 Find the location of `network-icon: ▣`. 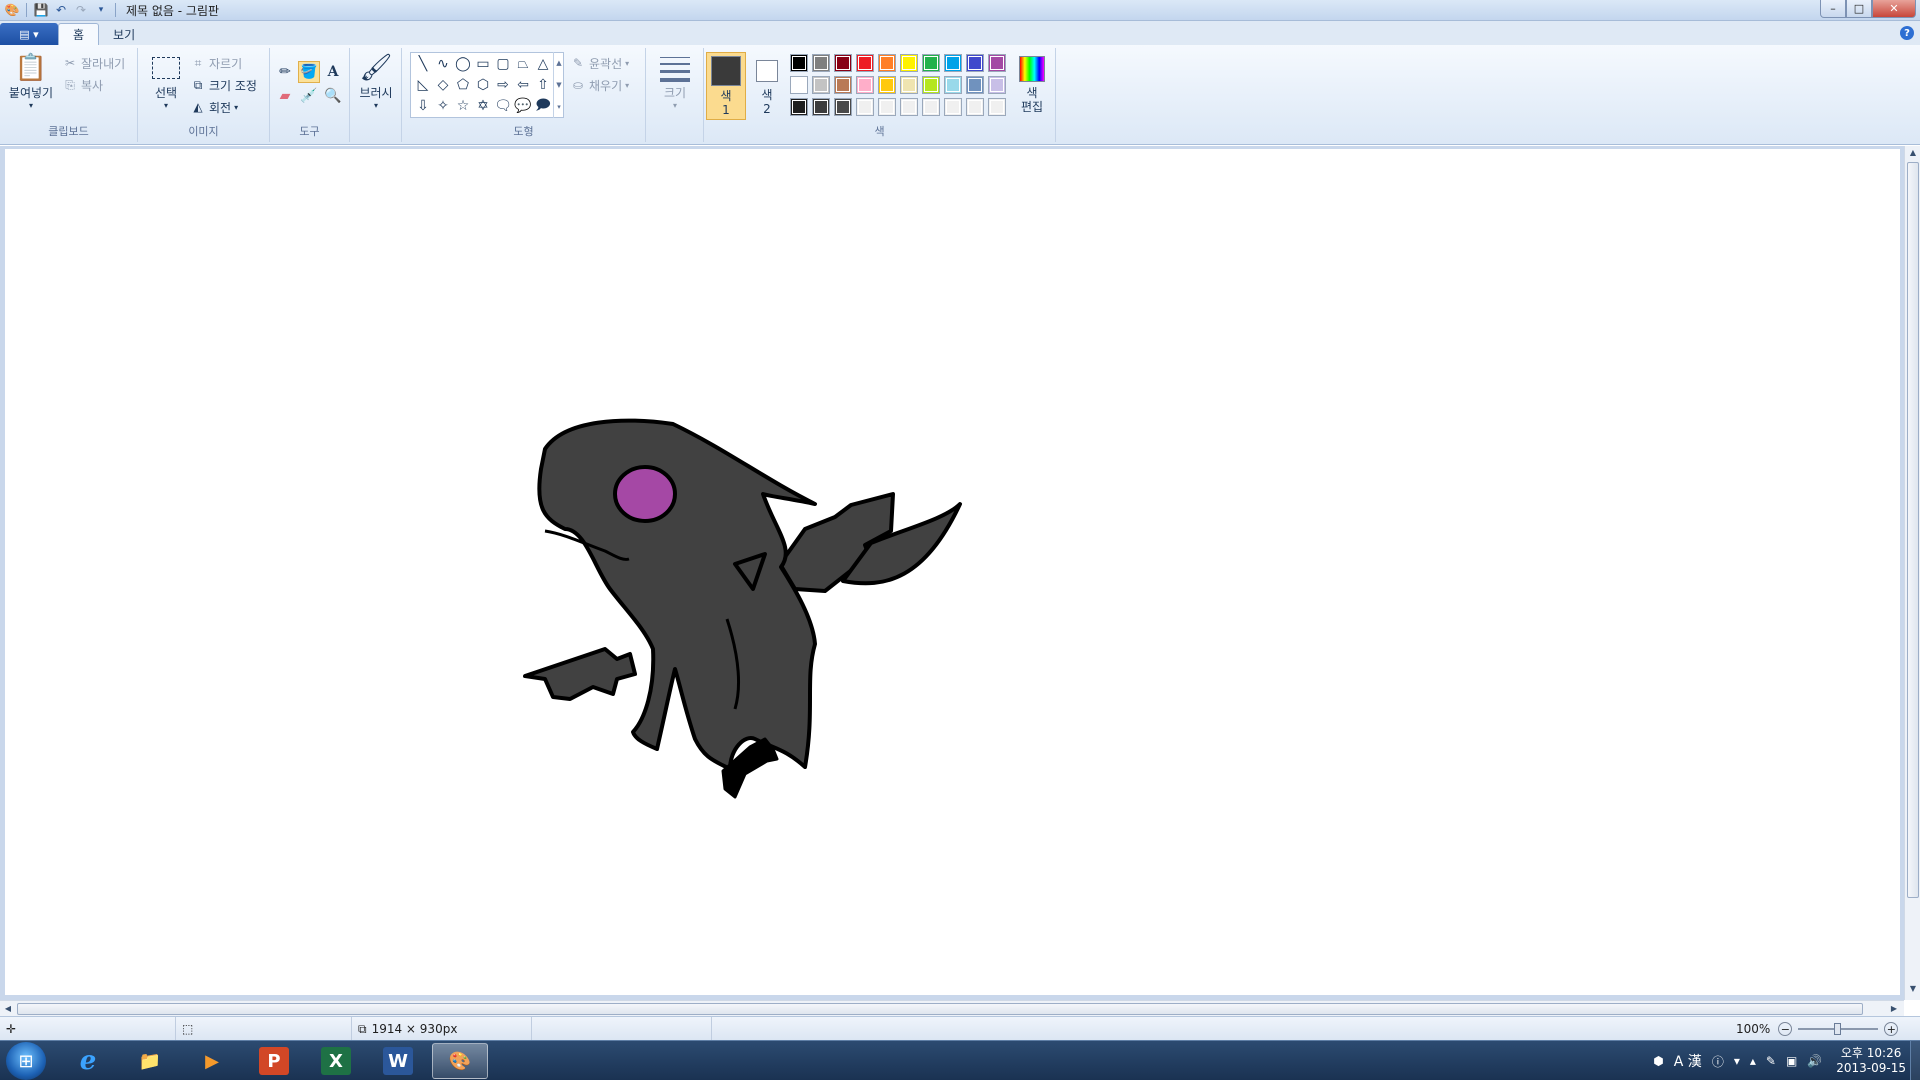

network-icon: ▣ is located at coordinates (1791, 1061).